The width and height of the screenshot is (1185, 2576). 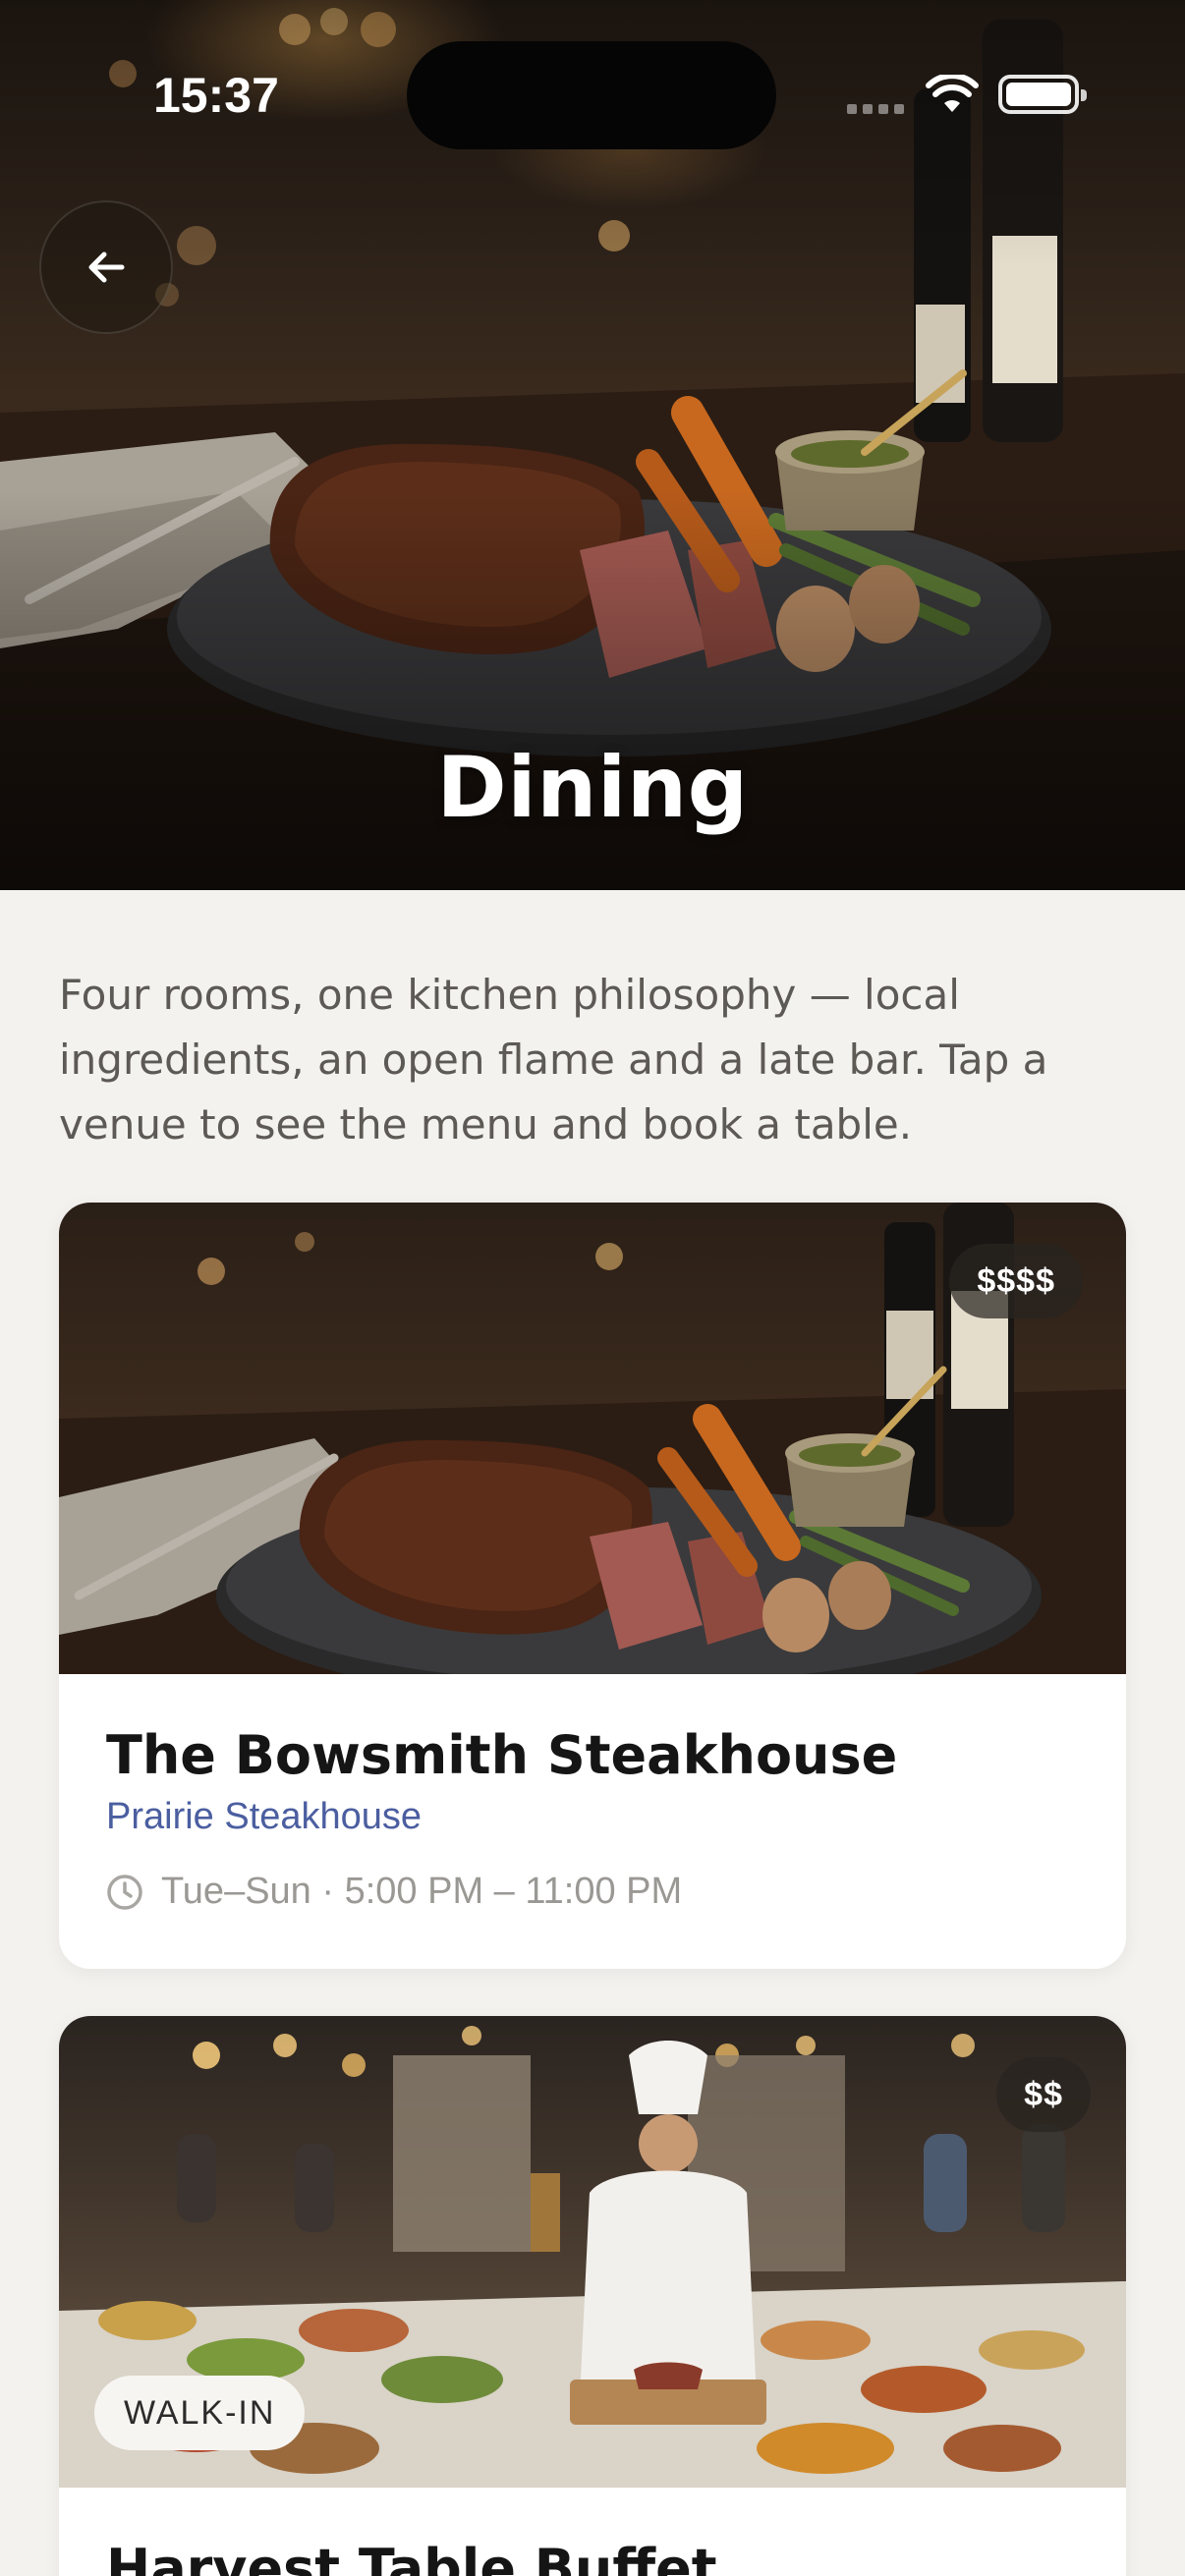 I want to click on price-badge: $$$$, so click(x=1016, y=1281).